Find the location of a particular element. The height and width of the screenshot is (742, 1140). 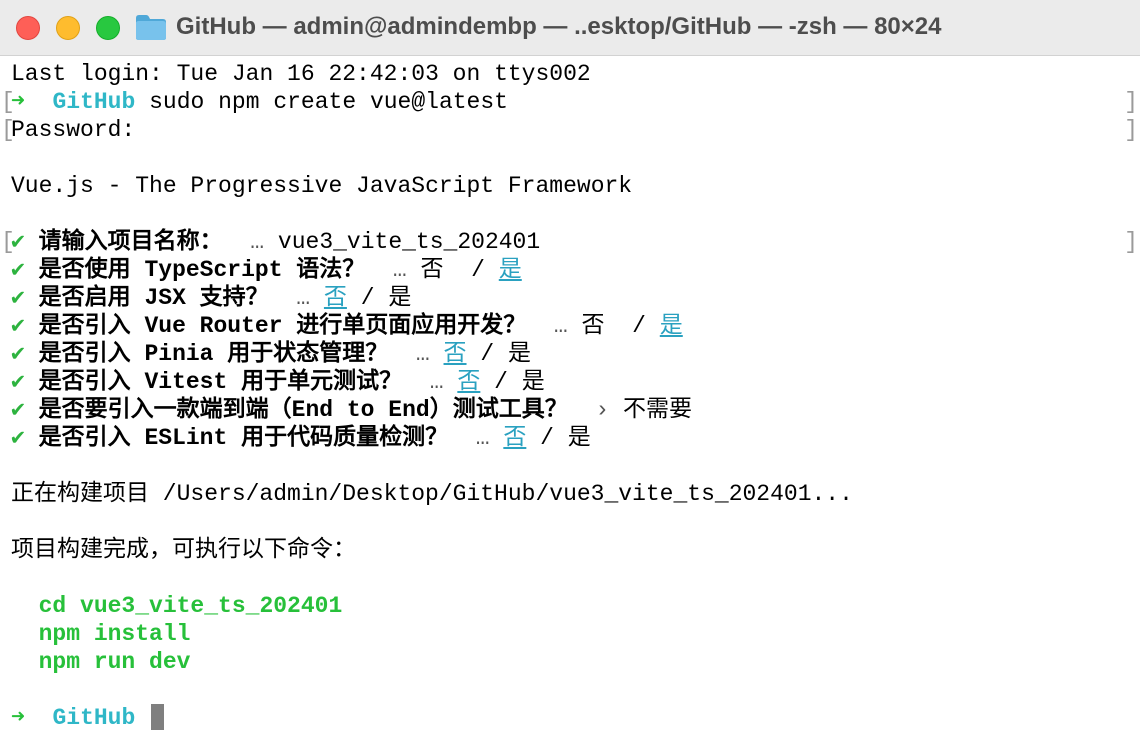

question-project-name: [✔ 请输入项目名称： … vue3_vite_ts_202401] is located at coordinates (570, 242).